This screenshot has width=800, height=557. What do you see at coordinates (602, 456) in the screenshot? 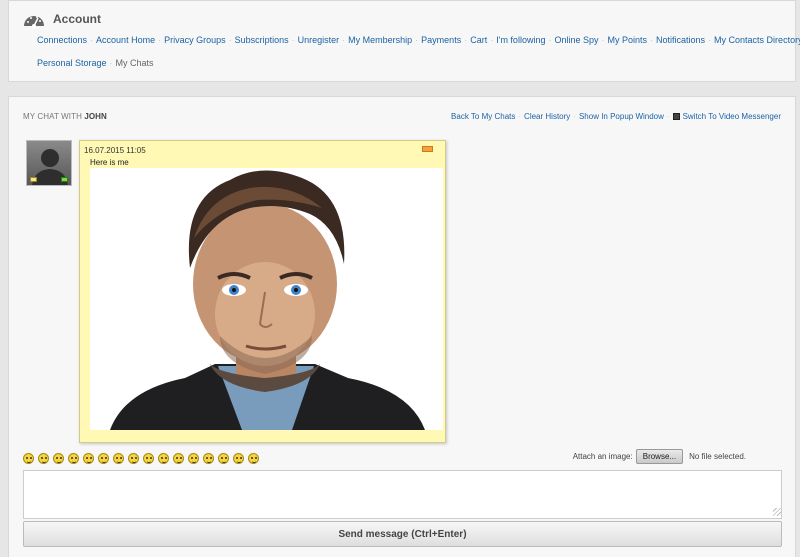
I see `attach-label: Attach an image:` at bounding box center [602, 456].